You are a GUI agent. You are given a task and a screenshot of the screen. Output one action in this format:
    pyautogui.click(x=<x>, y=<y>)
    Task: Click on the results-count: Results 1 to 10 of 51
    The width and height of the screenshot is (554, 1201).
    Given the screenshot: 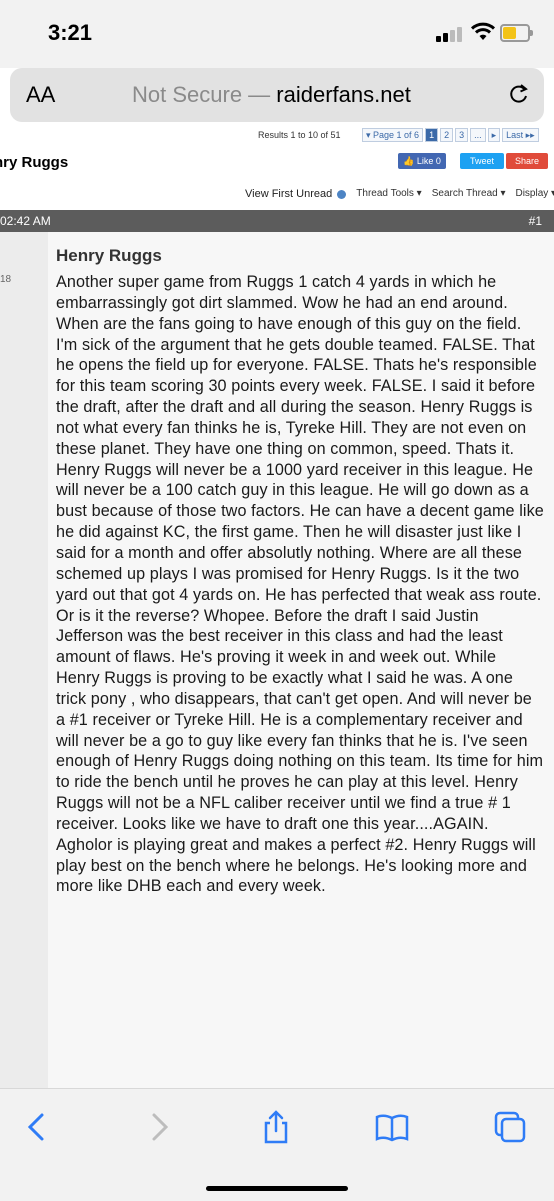 What is the action you would take?
    pyautogui.click(x=299, y=135)
    